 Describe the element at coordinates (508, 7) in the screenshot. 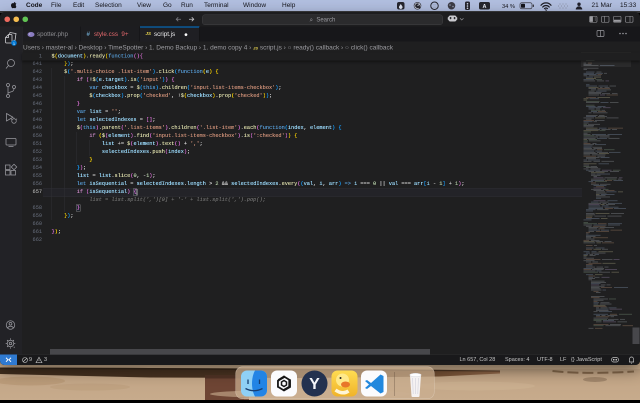

I see `svg-text: 34 %` at that location.